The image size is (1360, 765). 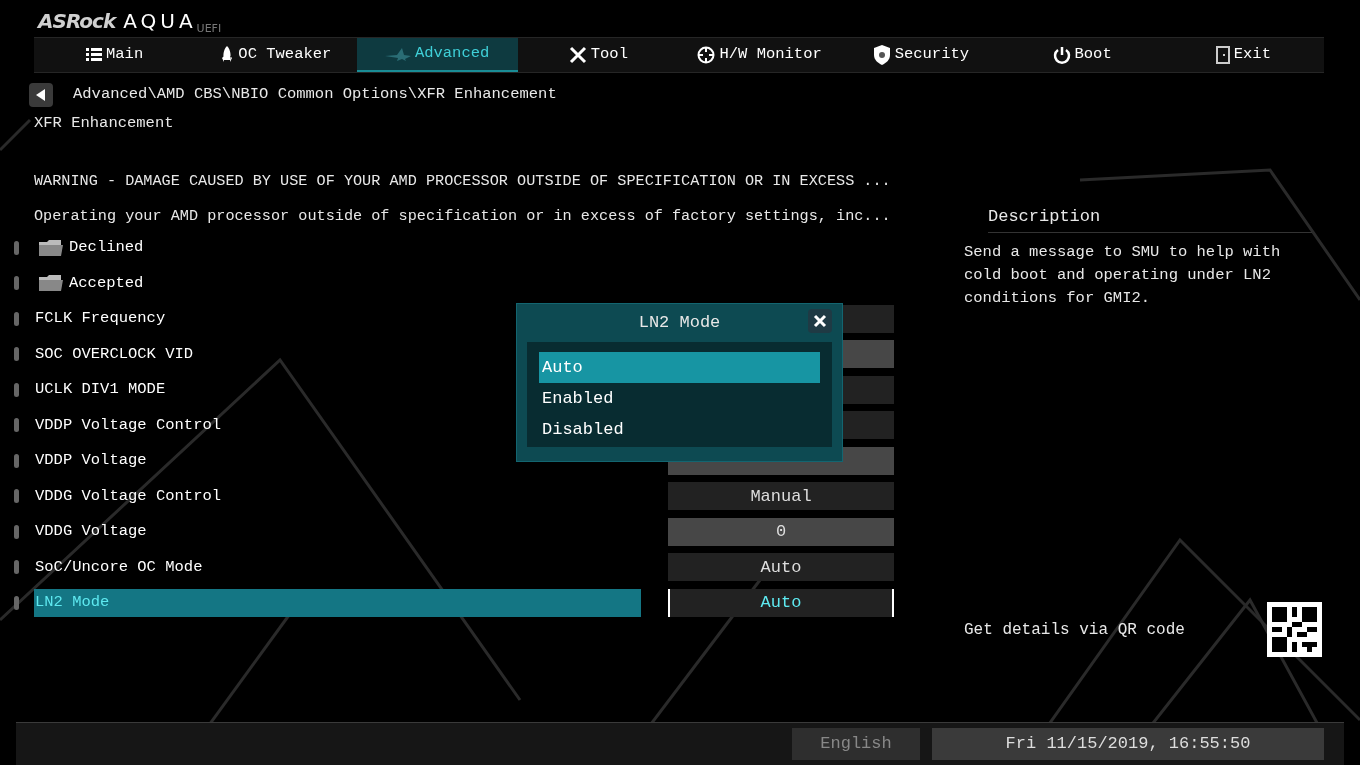 What do you see at coordinates (1074, 630) in the screenshot?
I see `qr-hint: Get details via QR code` at bounding box center [1074, 630].